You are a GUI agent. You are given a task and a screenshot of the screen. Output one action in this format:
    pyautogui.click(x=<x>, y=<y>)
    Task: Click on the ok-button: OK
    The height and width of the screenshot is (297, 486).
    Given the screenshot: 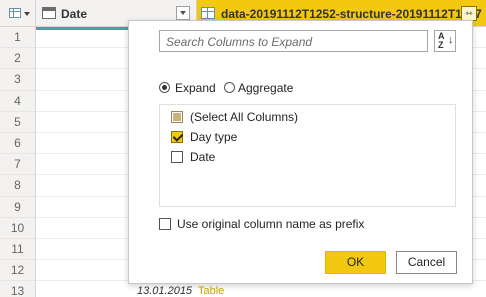 What is the action you would take?
    pyautogui.click(x=355, y=262)
    